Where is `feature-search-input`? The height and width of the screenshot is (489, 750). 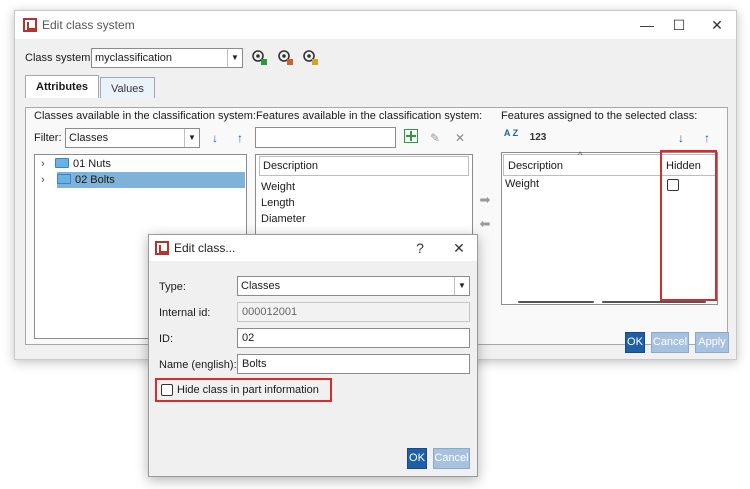
feature-search-input is located at coordinates (325, 137).